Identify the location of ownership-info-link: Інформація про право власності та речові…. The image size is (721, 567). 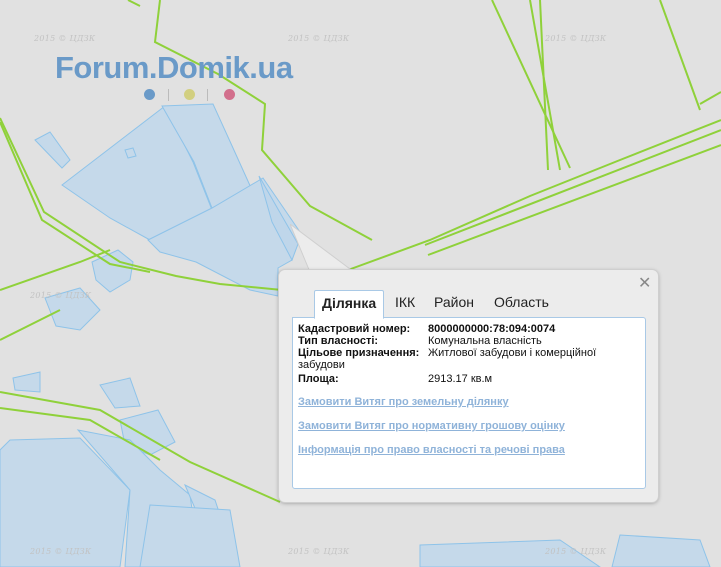
(431, 450).